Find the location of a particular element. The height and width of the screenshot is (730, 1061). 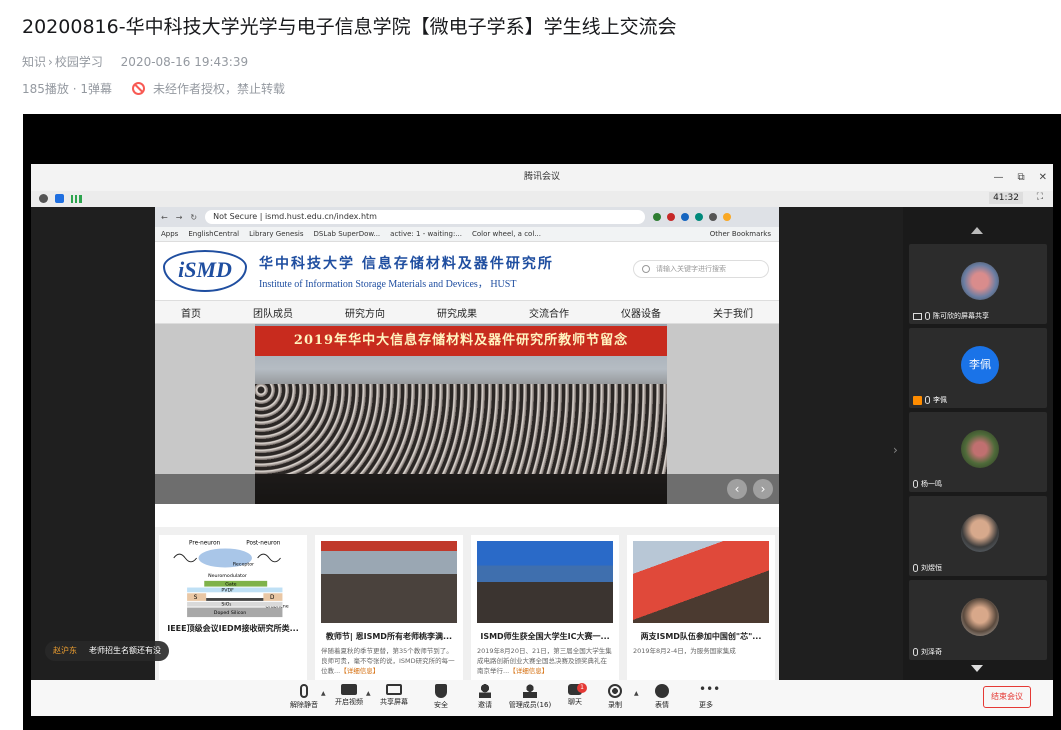

chat-button: 1 聊天 is located at coordinates (575, 694).